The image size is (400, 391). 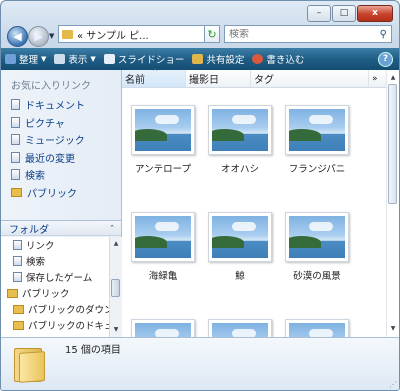 What do you see at coordinates (144, 59) in the screenshot?
I see `slideshow-button: スライドショー` at bounding box center [144, 59].